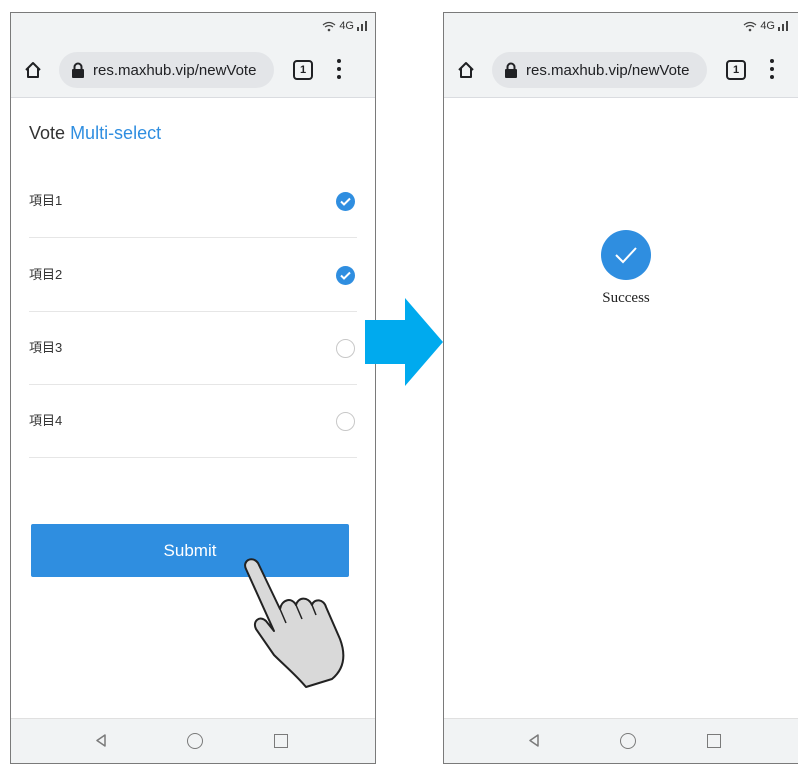  Describe the element at coordinates (626, 255) in the screenshot. I see `success-checkmark-icon` at that location.